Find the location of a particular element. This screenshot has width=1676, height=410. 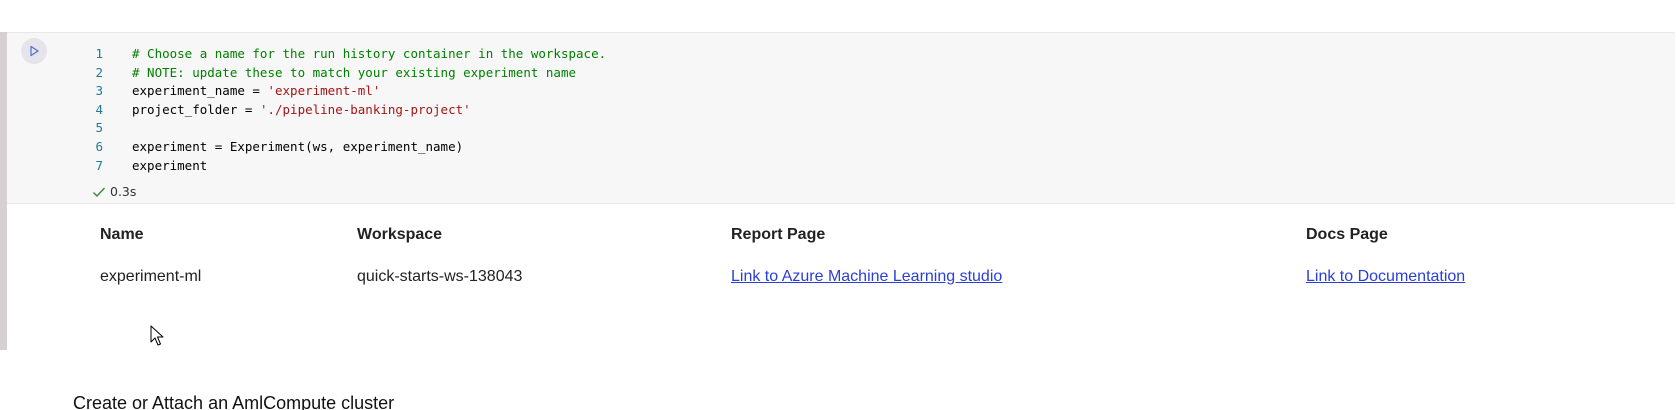

execution-time: 0.3s is located at coordinates (123, 191).